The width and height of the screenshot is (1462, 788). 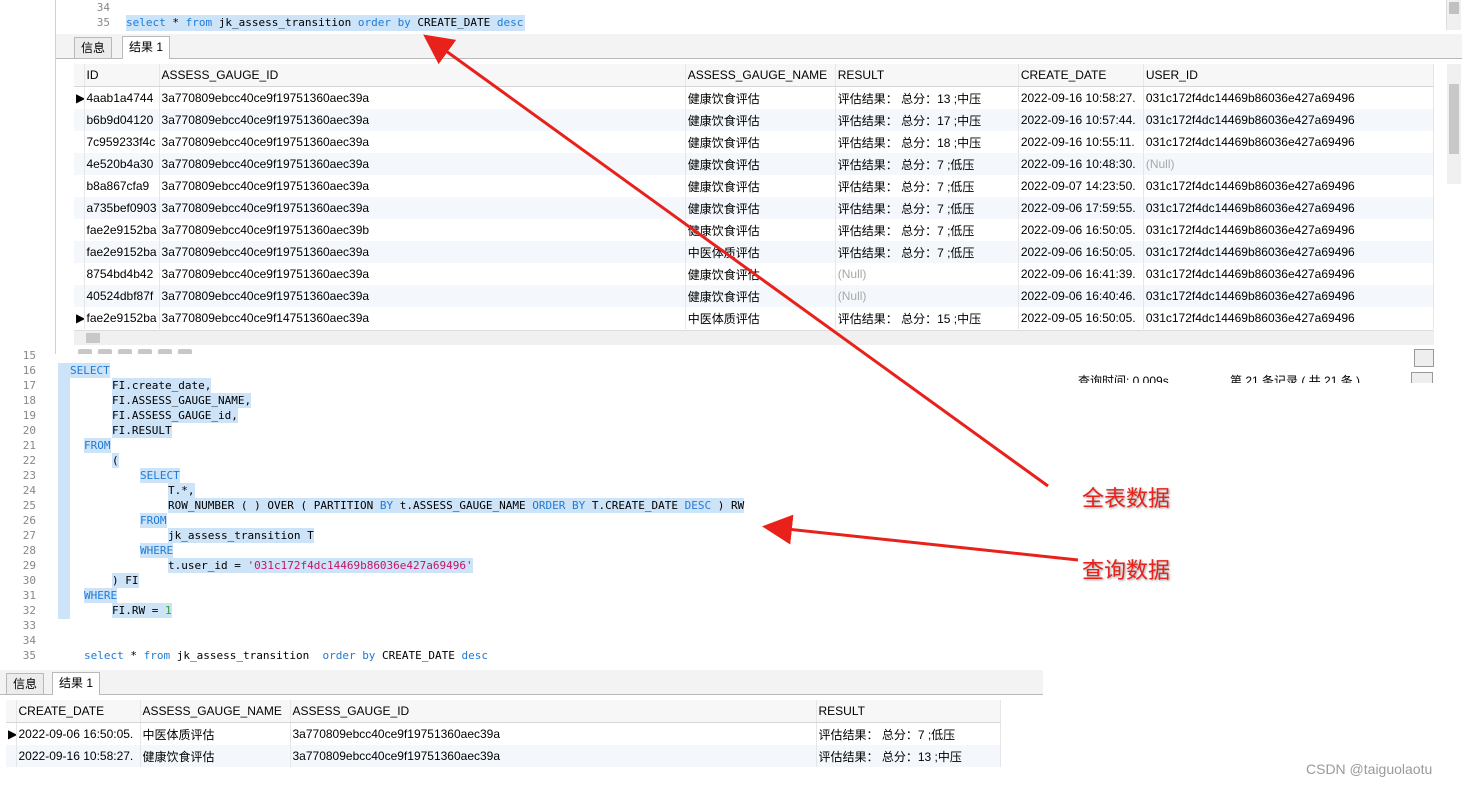 What do you see at coordinates (920, 538) in the screenshot?
I see `query-data-arrow` at bounding box center [920, 538].